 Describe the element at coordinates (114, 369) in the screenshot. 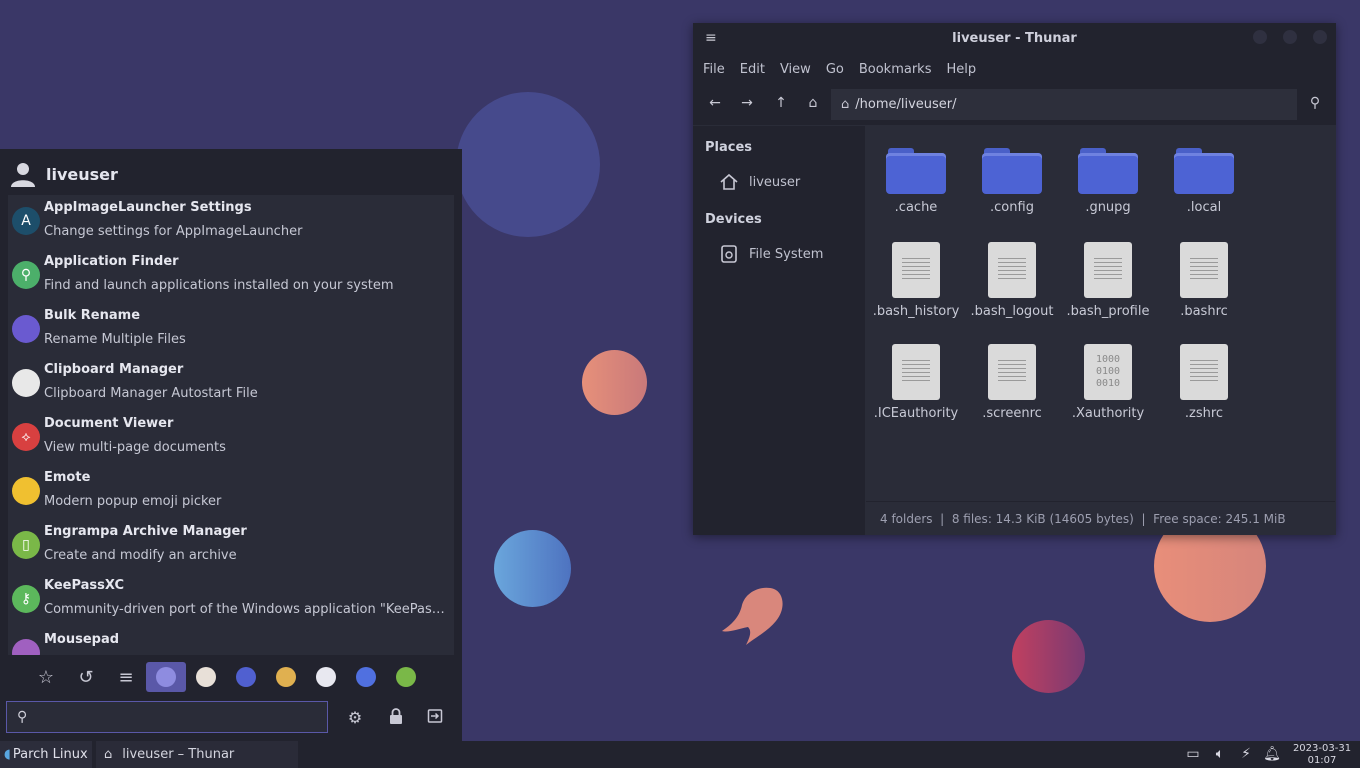

I see `app-name: Clipboard Manager` at that location.